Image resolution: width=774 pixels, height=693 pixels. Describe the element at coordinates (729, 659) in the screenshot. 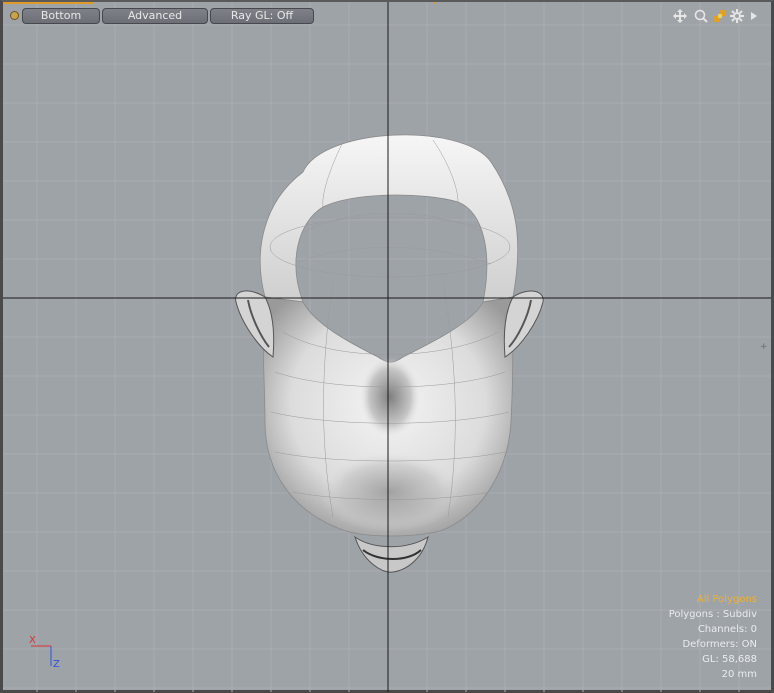

I see `gl-count-text: GL: 58,688` at that location.